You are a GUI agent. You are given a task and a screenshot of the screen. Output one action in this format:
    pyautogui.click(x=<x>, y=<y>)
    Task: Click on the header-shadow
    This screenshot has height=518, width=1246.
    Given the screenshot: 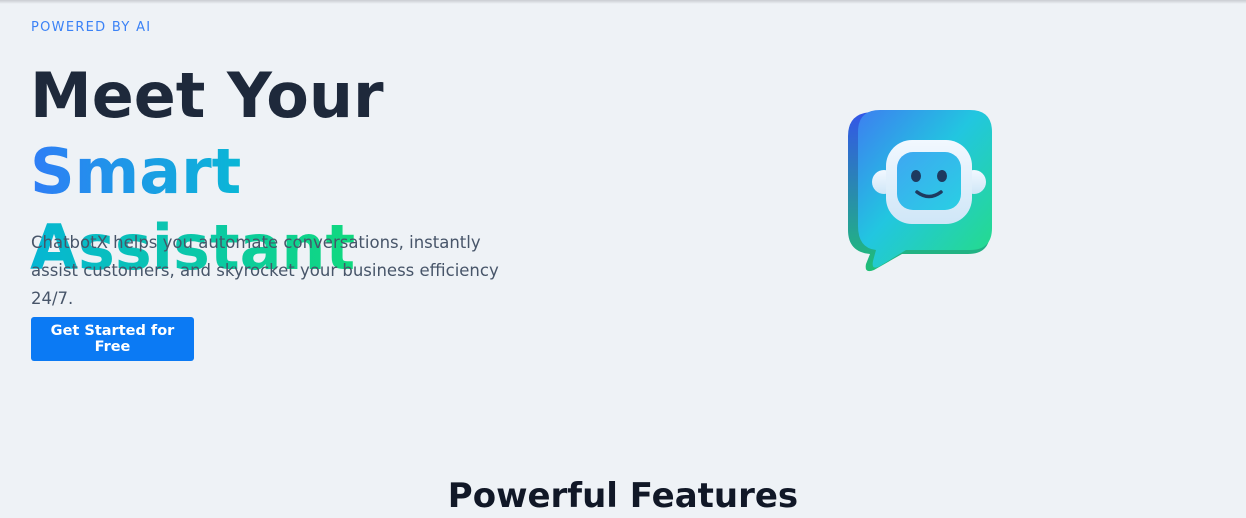 What is the action you would take?
    pyautogui.click(x=623, y=2)
    